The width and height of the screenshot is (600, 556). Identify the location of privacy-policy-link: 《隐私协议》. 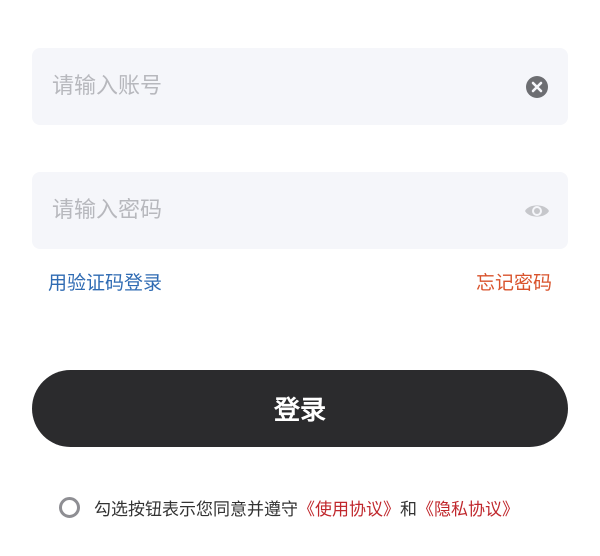
(468, 507).